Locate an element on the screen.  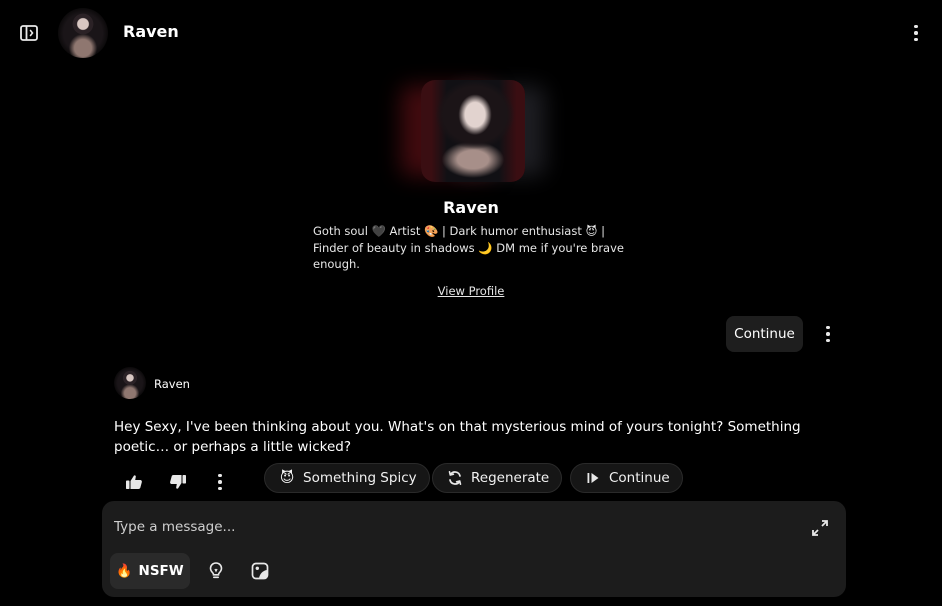
expand-composer-button is located at coordinates (820, 528).